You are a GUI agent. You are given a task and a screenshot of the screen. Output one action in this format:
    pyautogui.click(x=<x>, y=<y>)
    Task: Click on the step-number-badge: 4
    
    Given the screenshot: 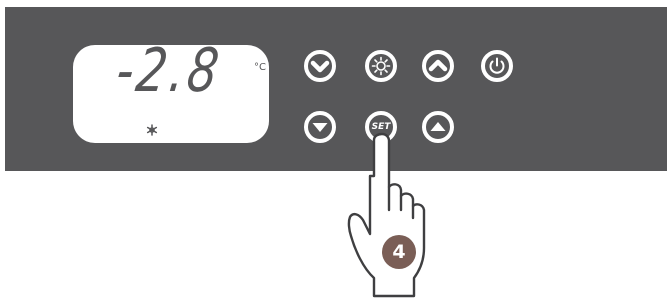 What is the action you would take?
    pyautogui.click(x=399, y=252)
    